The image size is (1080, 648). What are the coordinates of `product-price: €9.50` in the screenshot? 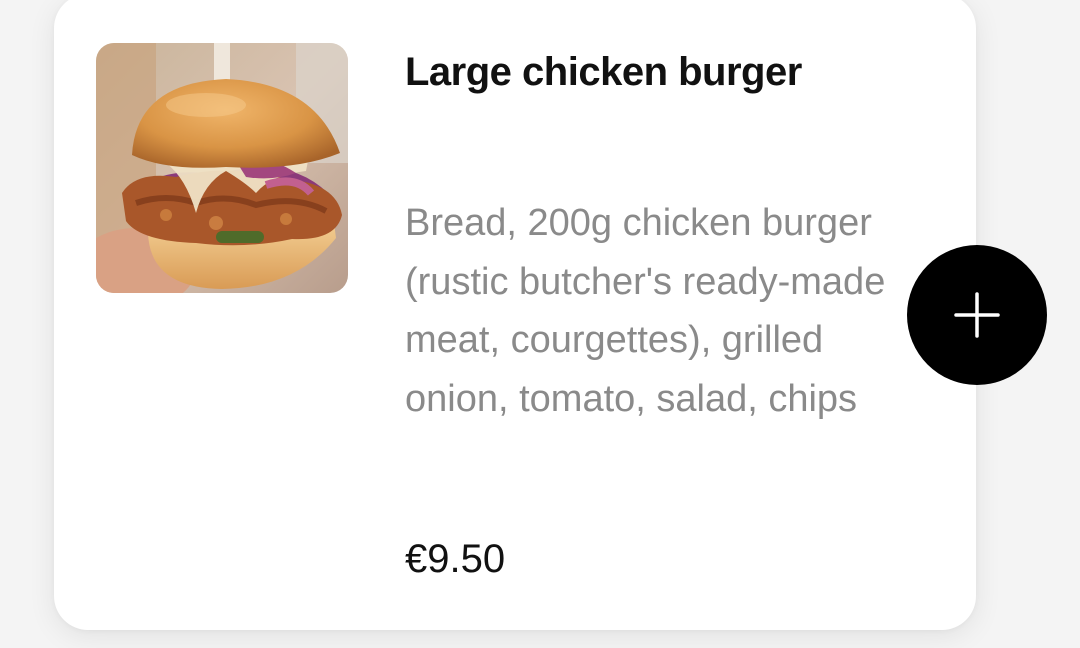 It's located at (455, 559).